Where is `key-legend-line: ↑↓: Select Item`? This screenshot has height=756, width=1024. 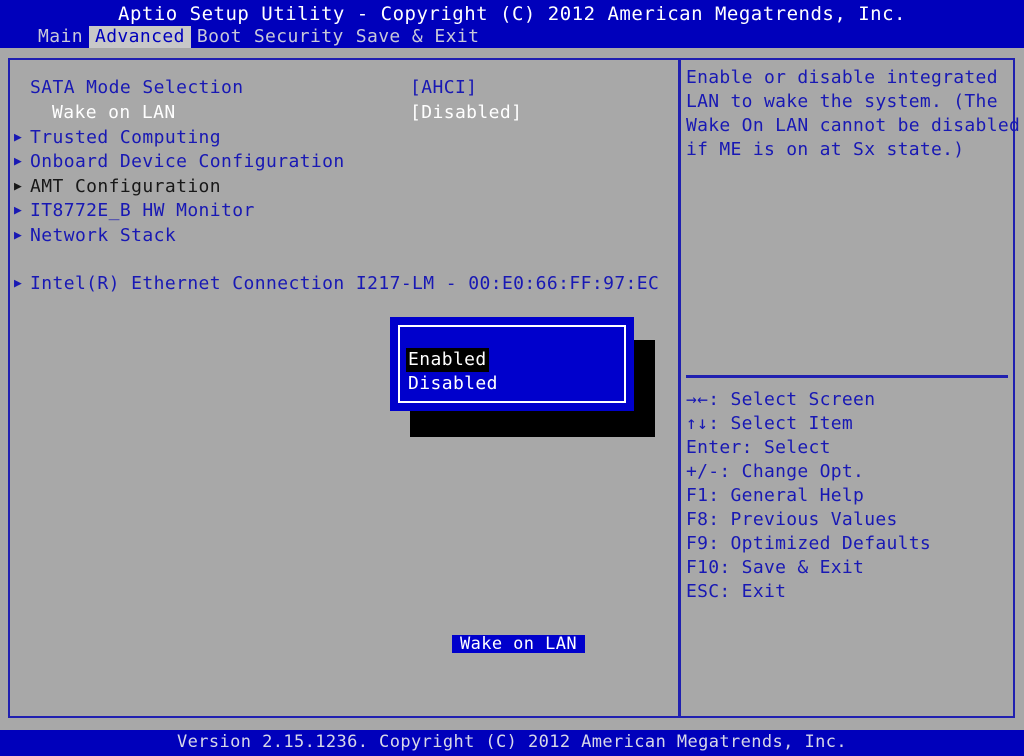
key-legend-line: ↑↓: Select Item is located at coordinates (770, 423).